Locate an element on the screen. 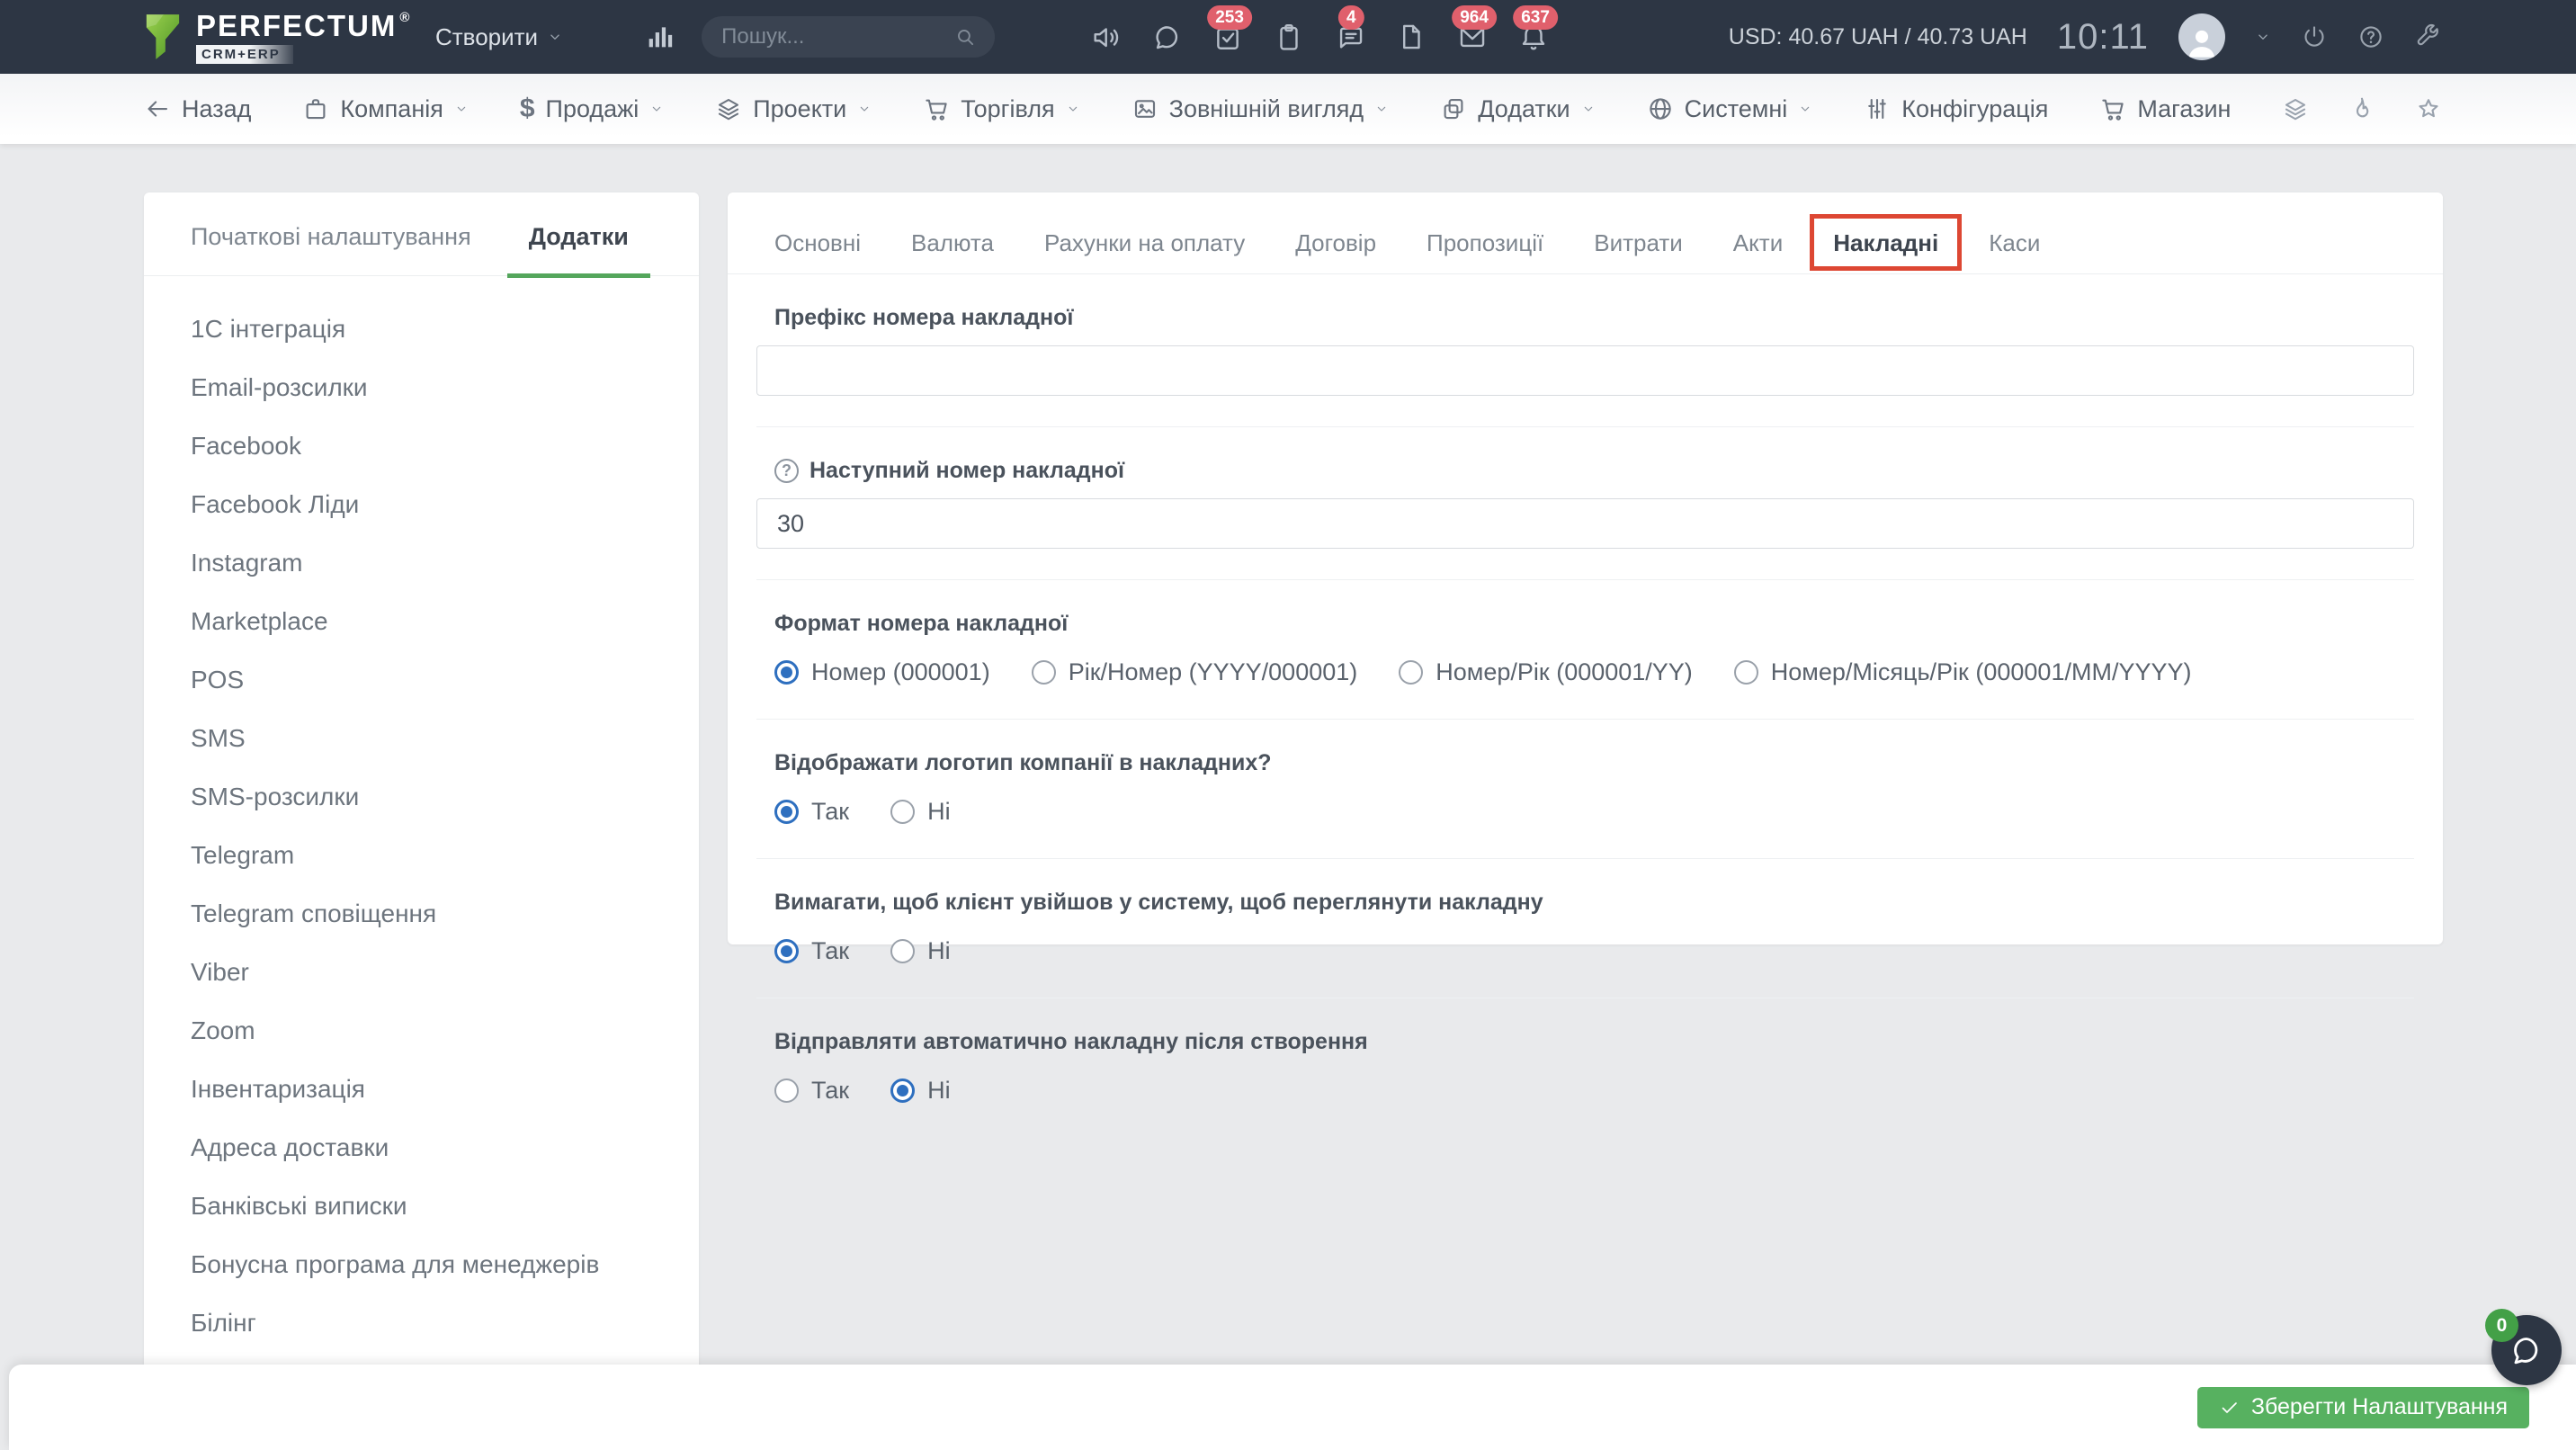 The image size is (2576, 1450). power-icon is located at coordinates (2314, 36).